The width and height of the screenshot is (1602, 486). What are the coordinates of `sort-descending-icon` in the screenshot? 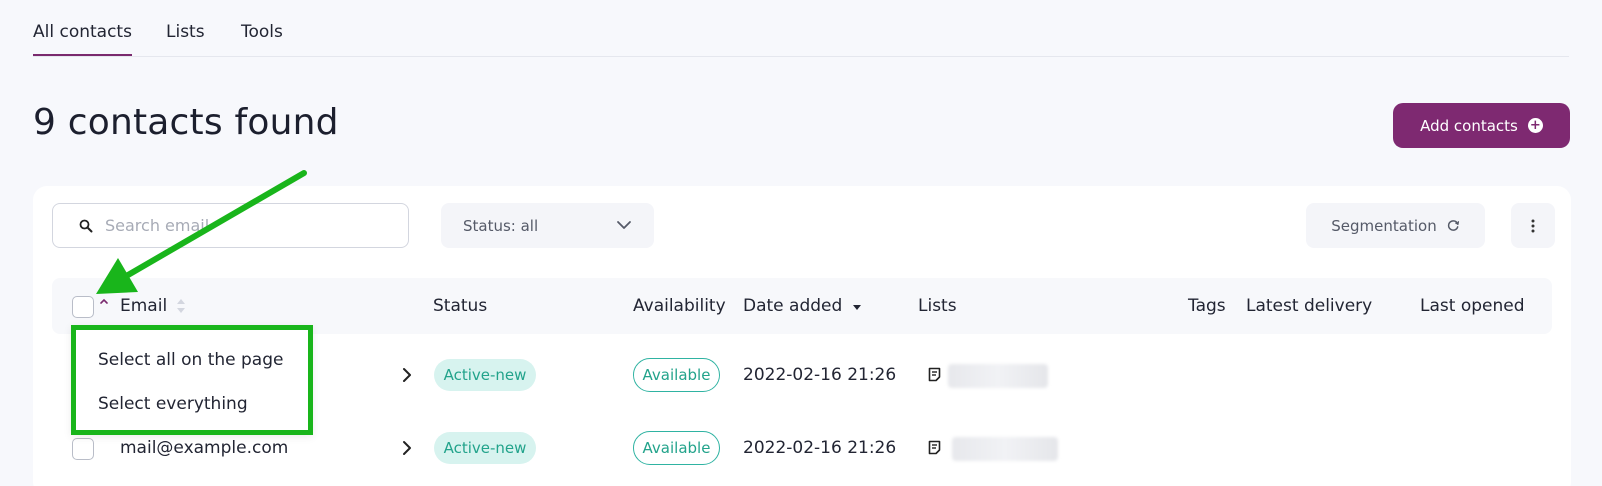 It's located at (857, 307).